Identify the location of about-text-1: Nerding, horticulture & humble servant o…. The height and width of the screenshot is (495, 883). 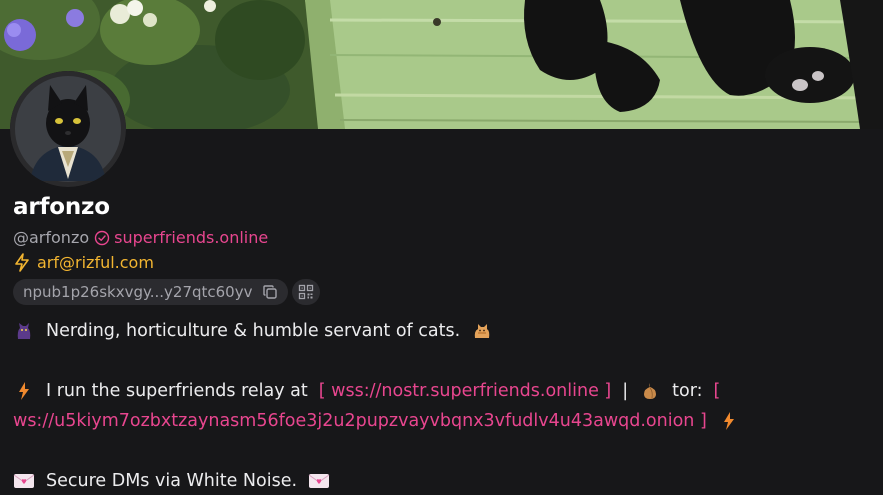
(253, 331).